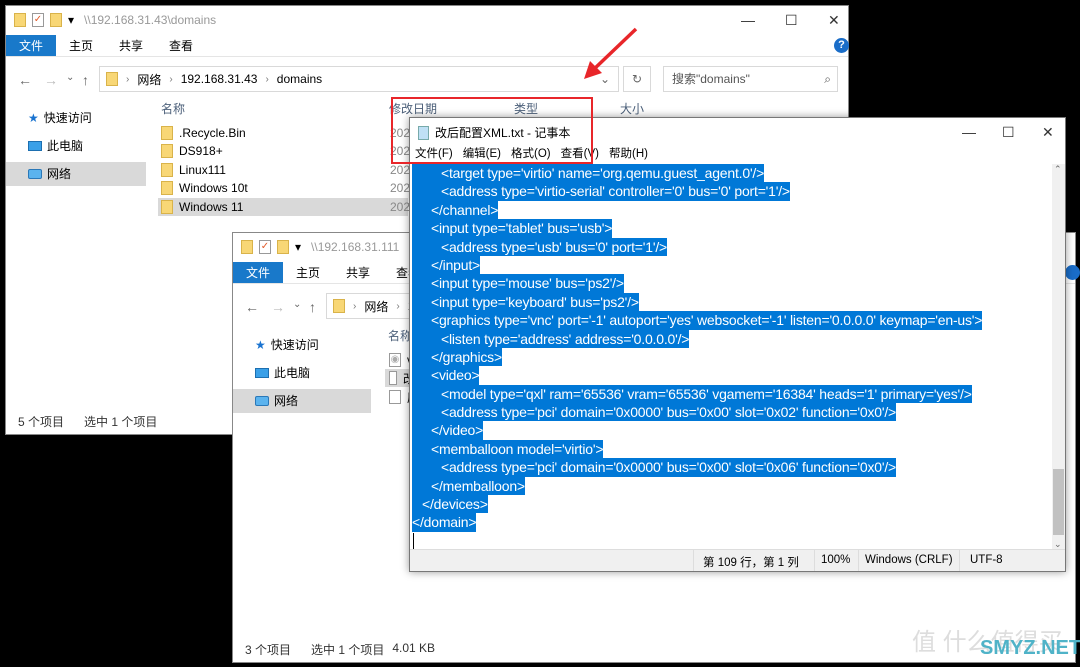 This screenshot has height=667, width=1080. I want to click on file-row: .Recycle.Bin, so click(276, 133).